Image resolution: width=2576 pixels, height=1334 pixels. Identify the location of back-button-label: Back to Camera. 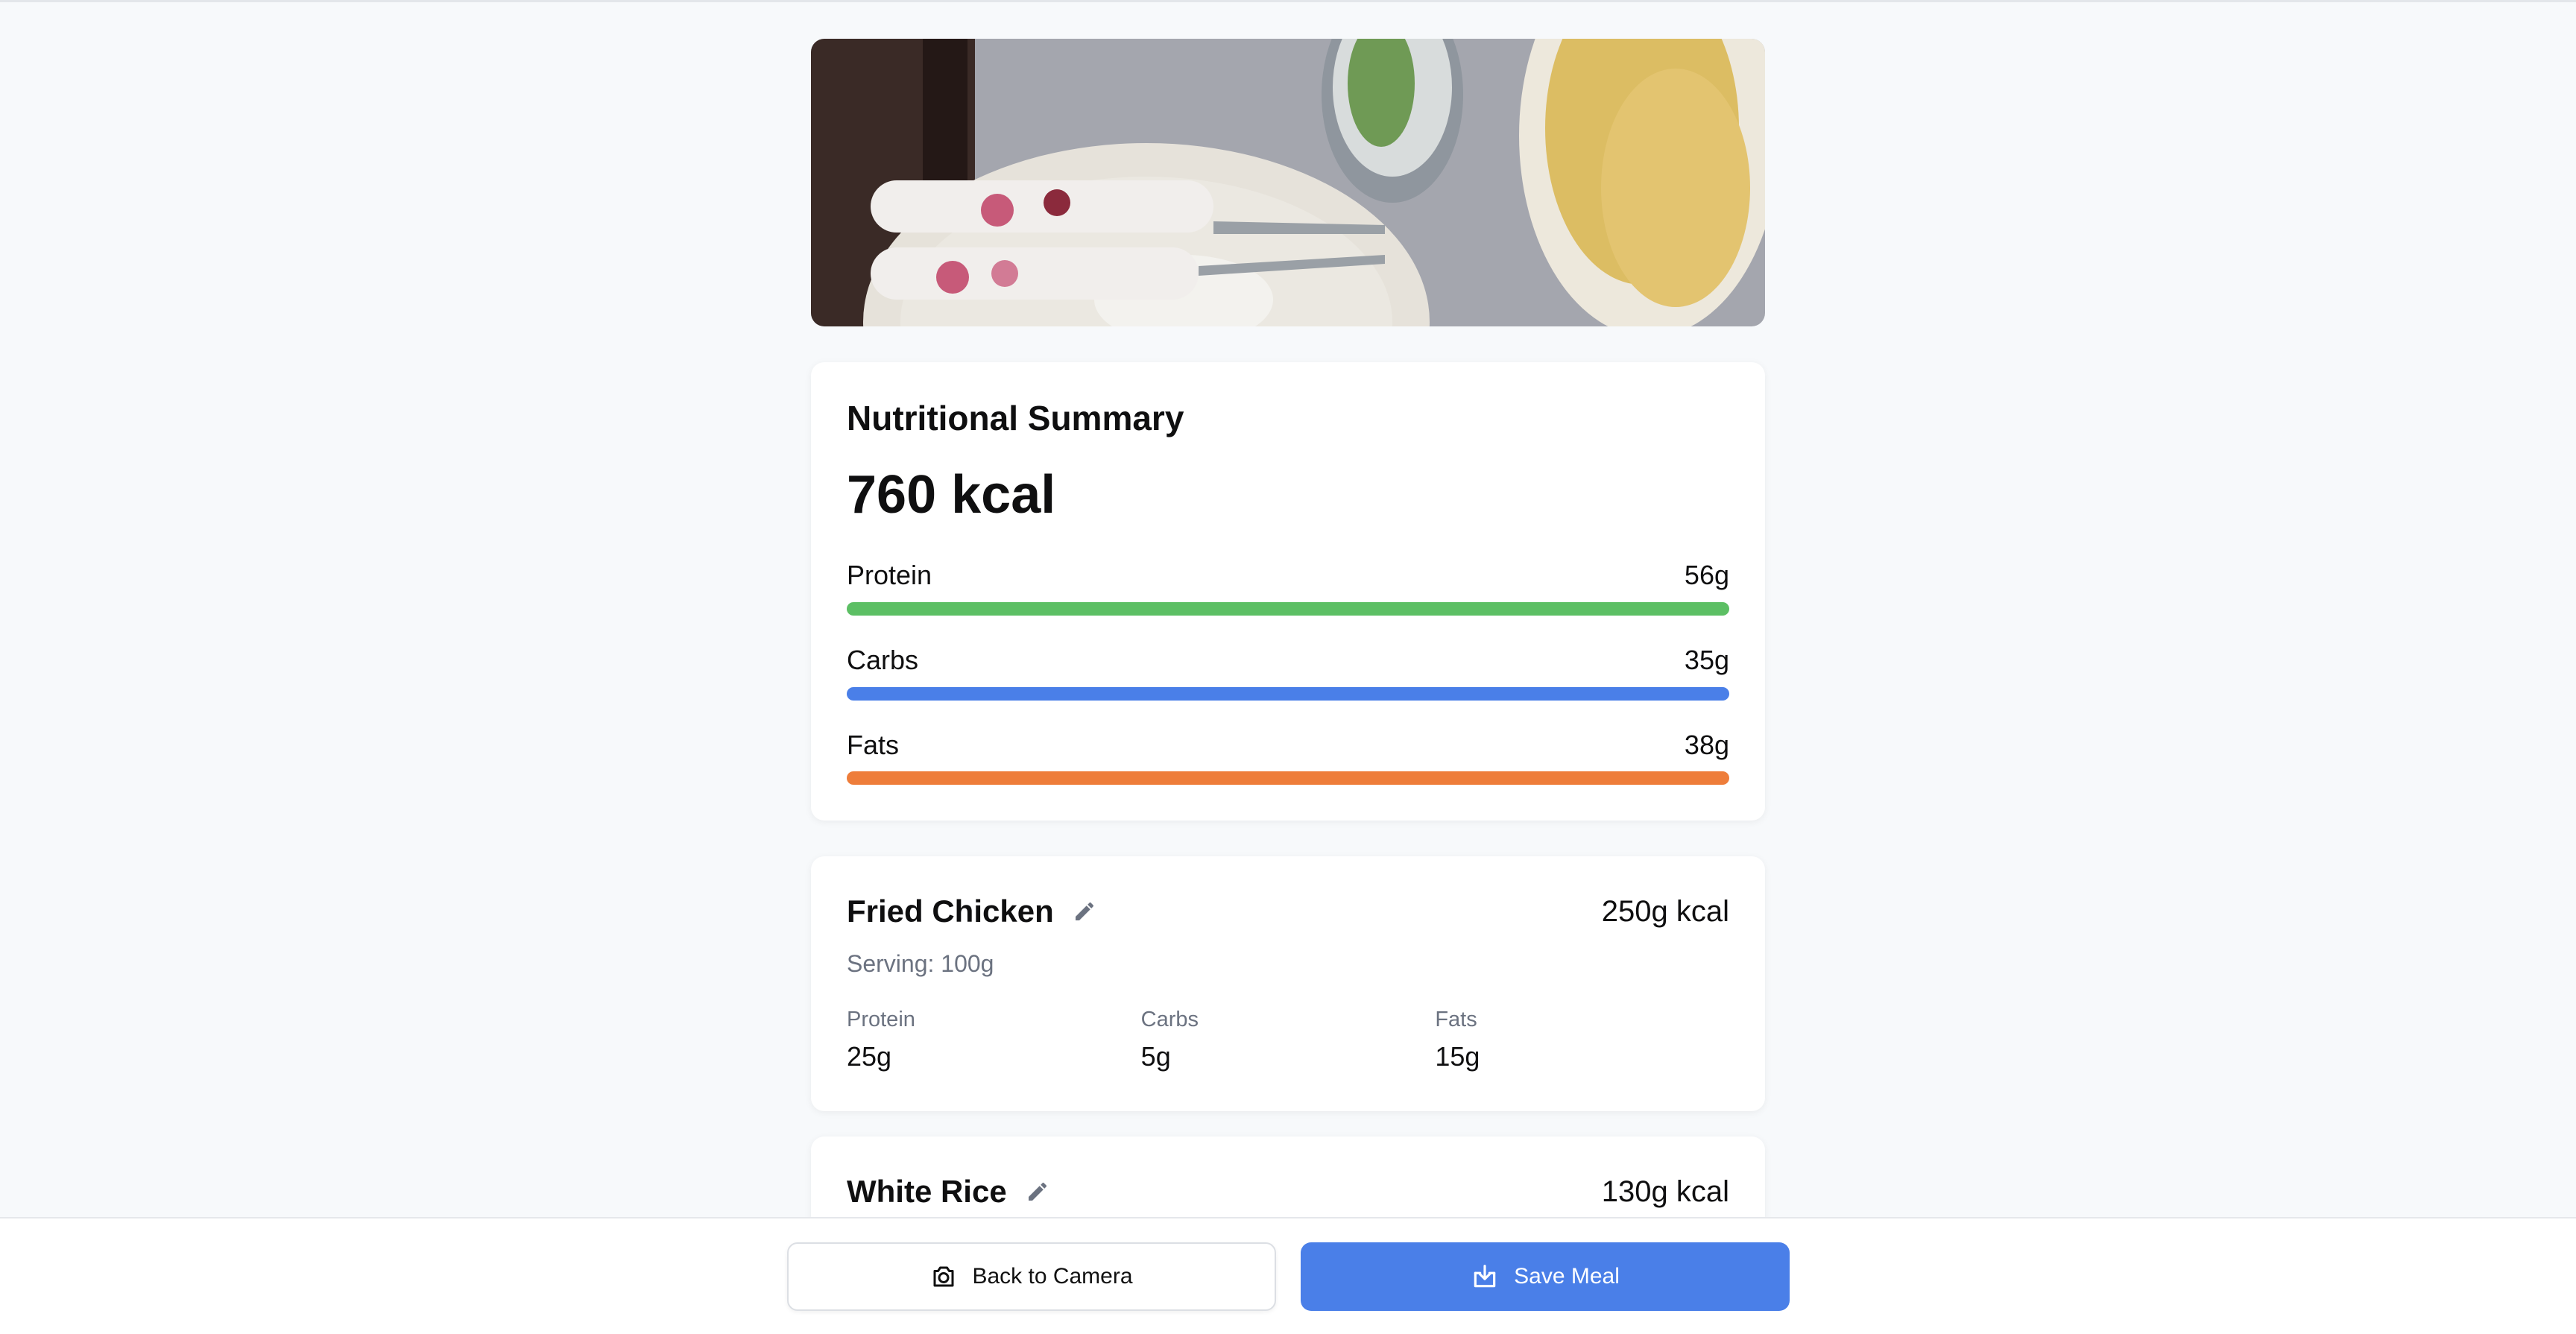
(1052, 1277).